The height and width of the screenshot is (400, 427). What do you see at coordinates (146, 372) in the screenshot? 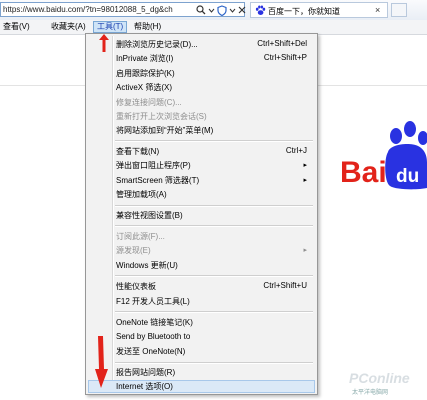
I see `menu-item-label: 报告网站问题(R)` at bounding box center [146, 372].